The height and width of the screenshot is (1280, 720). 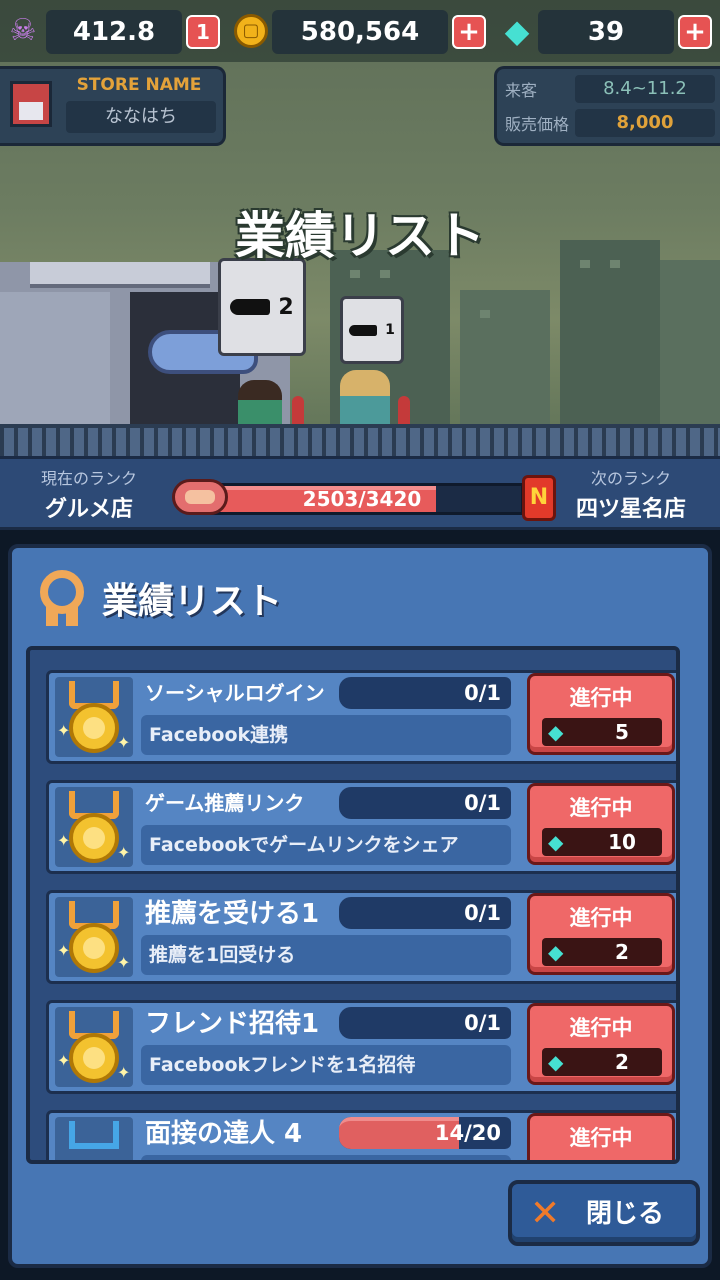 I want to click on resource-bar: ☠ 412.8 1 ▢ 580,564 + ◆ 39 +, so click(x=360, y=31).